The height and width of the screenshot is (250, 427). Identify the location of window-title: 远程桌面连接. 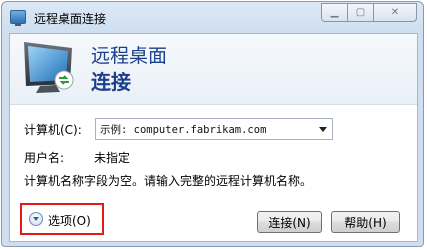
(70, 19).